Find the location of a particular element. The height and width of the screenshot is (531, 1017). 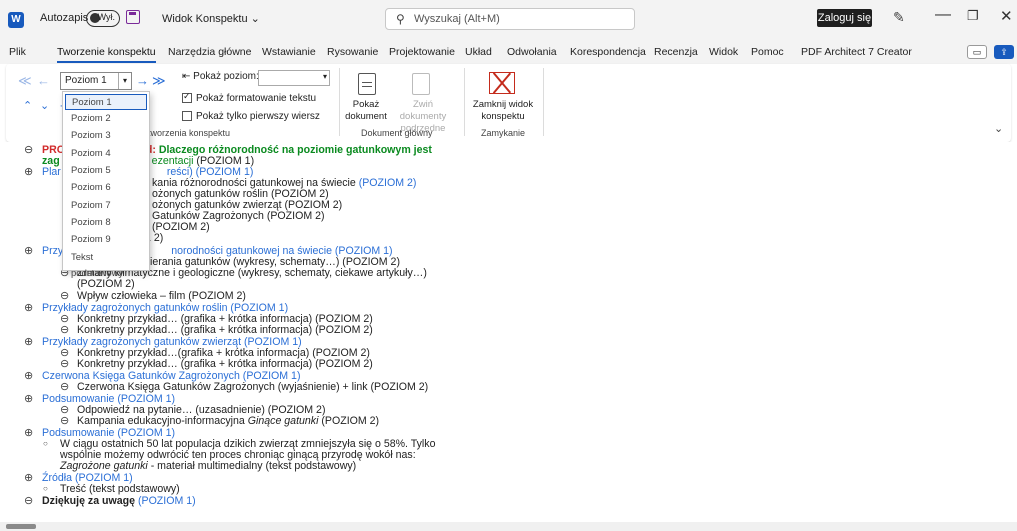

comments-icon: ▭ is located at coordinates (977, 52).